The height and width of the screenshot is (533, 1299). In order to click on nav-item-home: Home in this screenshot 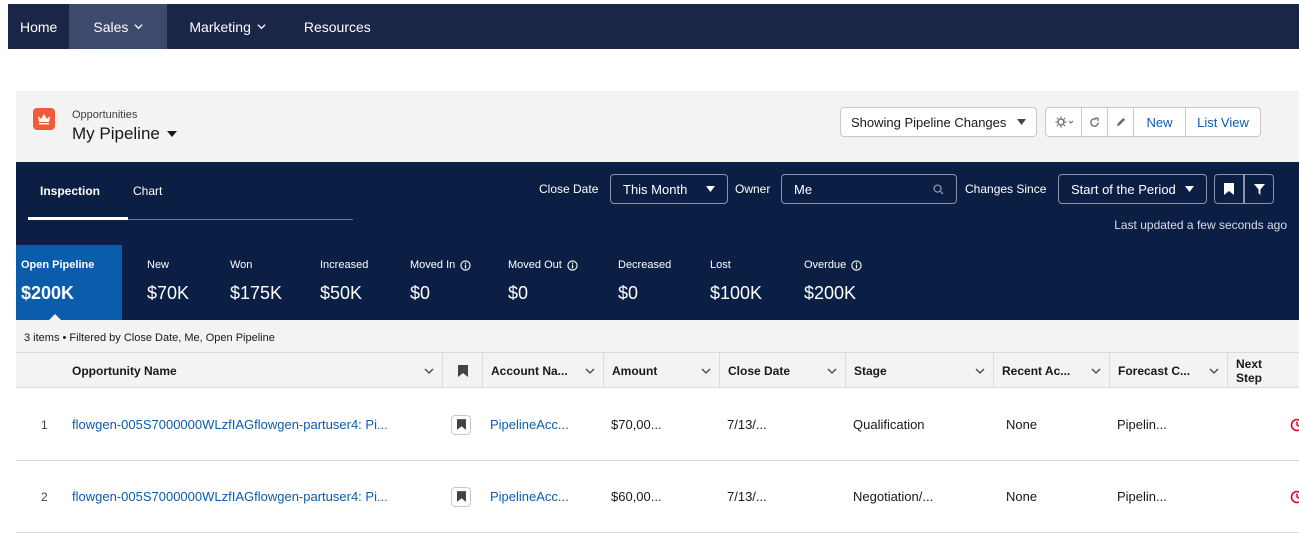, I will do `click(38, 26)`.